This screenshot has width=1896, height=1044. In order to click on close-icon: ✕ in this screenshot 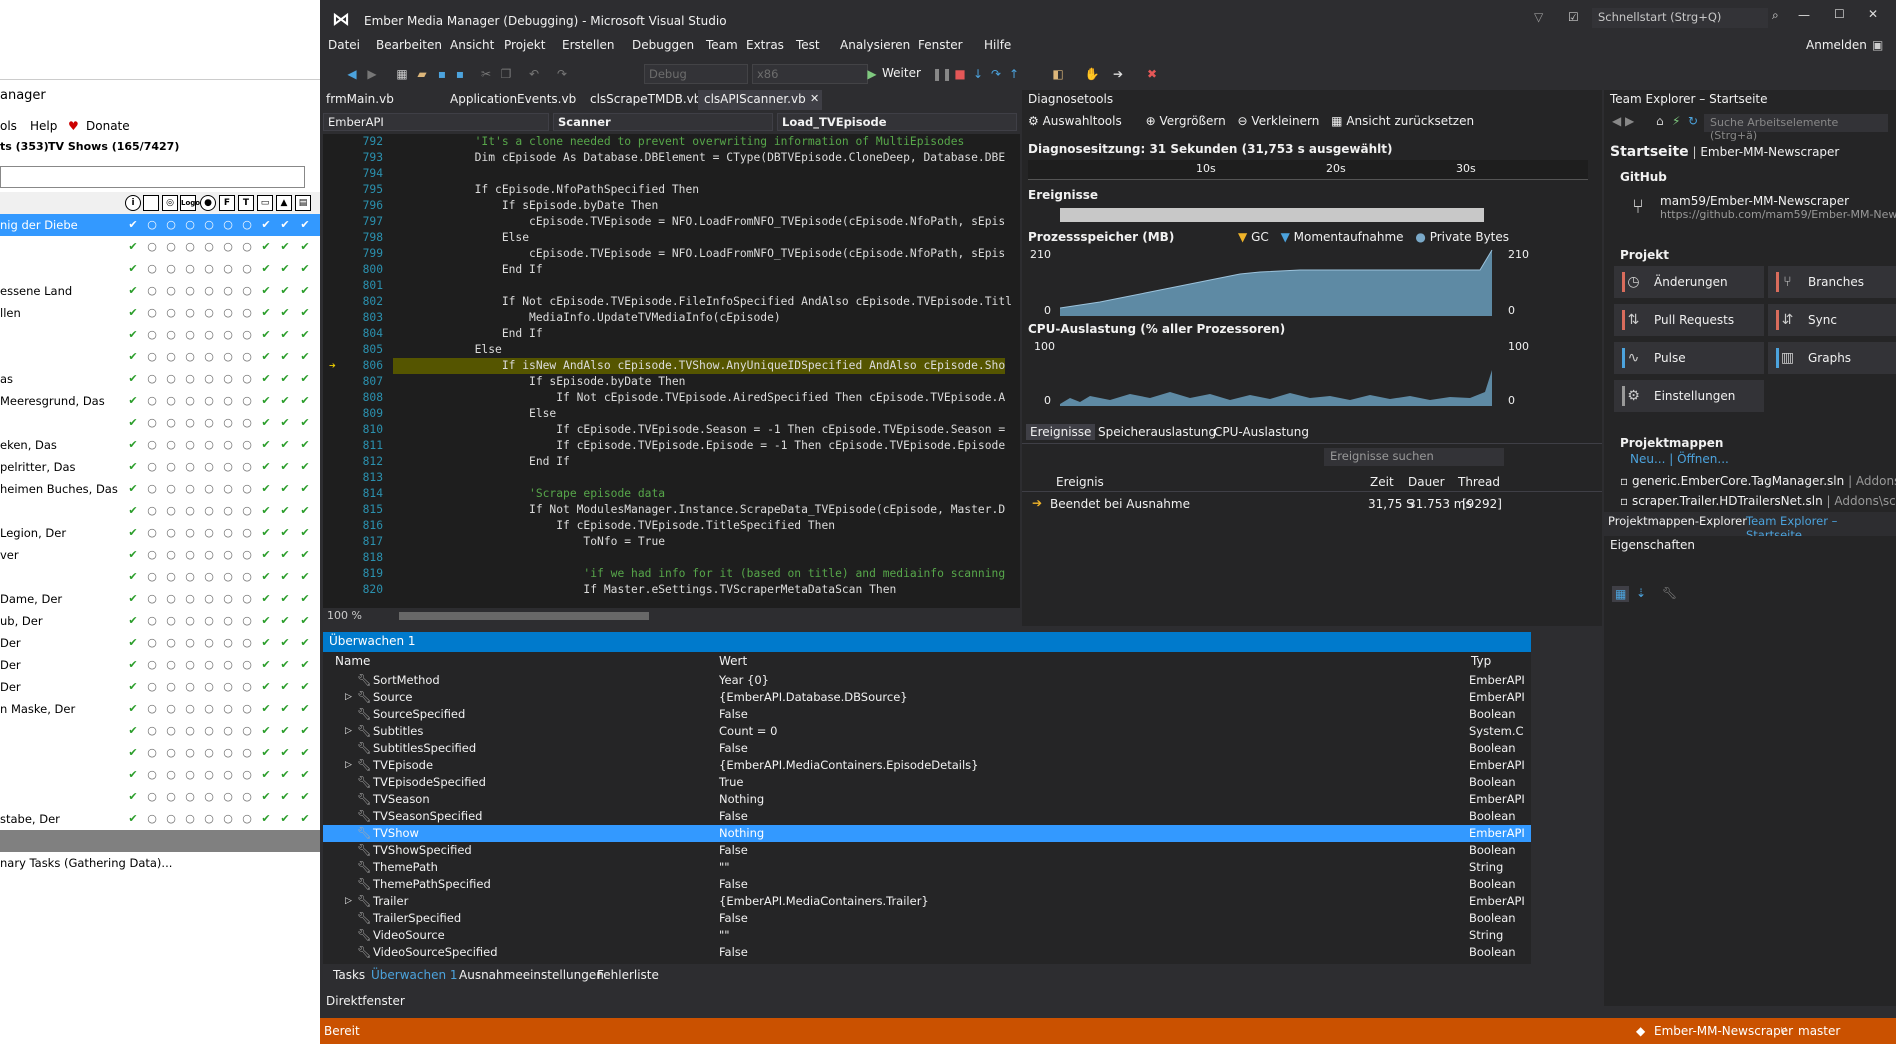, I will do `click(1873, 14)`.